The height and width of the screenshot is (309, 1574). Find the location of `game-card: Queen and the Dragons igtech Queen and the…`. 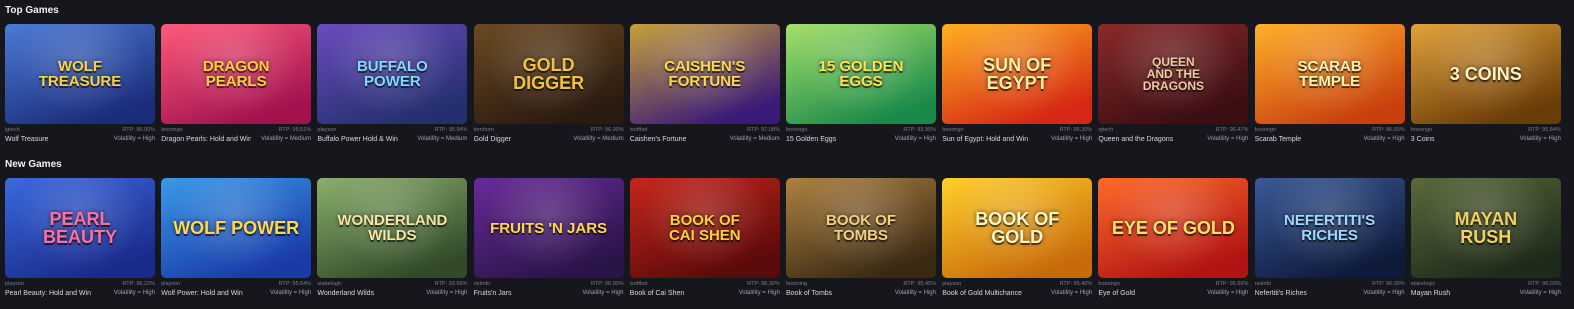

game-card: Queen and the Dragons igtech Queen and the… is located at coordinates (1173, 87).